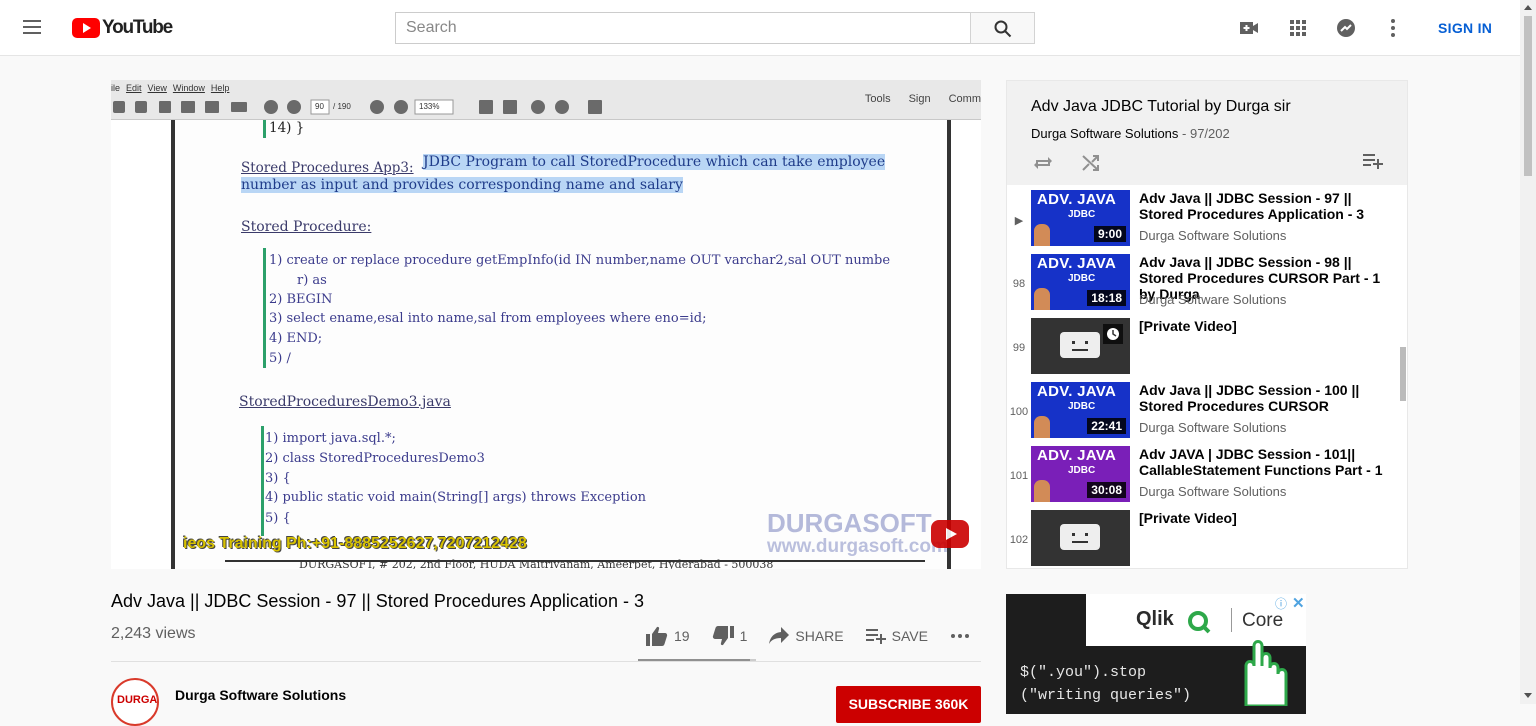 This screenshot has height=726, width=1536. What do you see at coordinates (1080, 218) in the screenshot?
I see `video-thumbnail: ADV. JAVA JDBC 9:00` at bounding box center [1080, 218].